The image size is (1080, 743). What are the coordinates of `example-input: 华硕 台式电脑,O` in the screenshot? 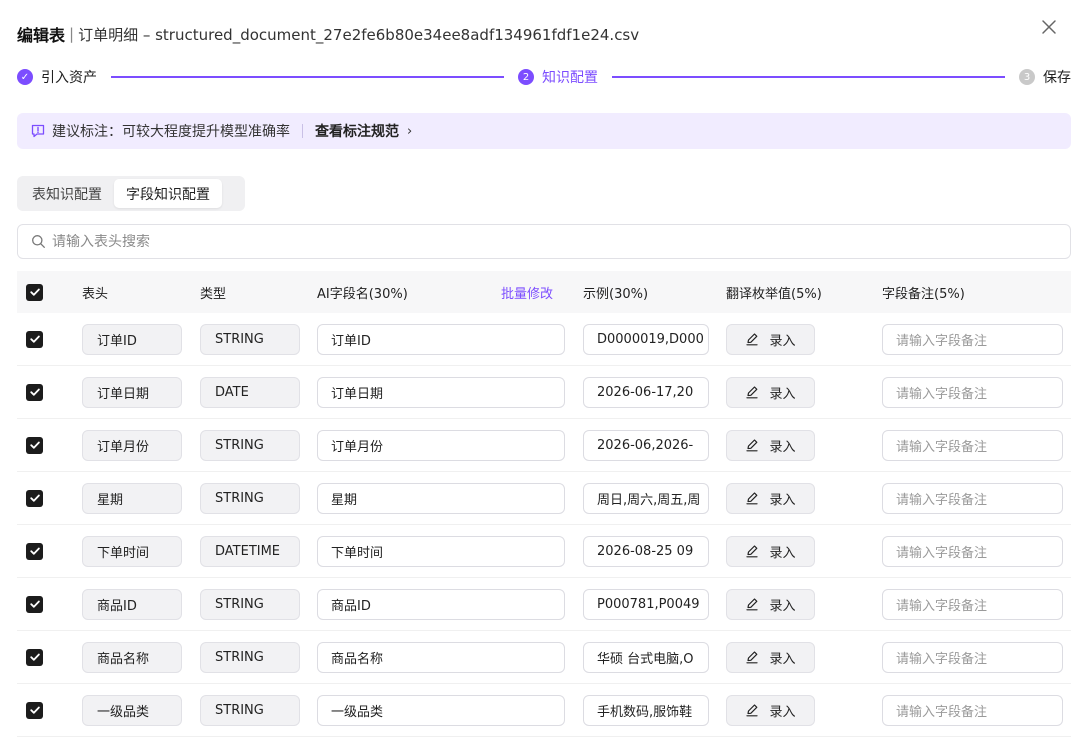 It's located at (646, 657).